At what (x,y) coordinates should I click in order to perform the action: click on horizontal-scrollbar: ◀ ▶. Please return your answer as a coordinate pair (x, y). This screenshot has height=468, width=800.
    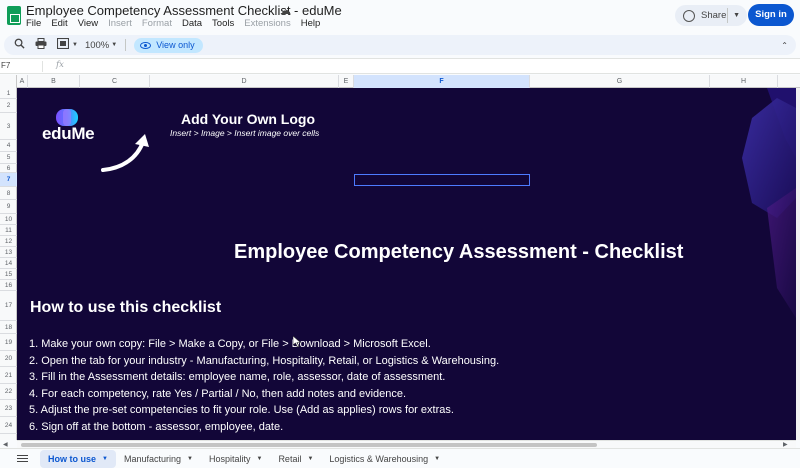
    Looking at the image, I should click on (399, 444).